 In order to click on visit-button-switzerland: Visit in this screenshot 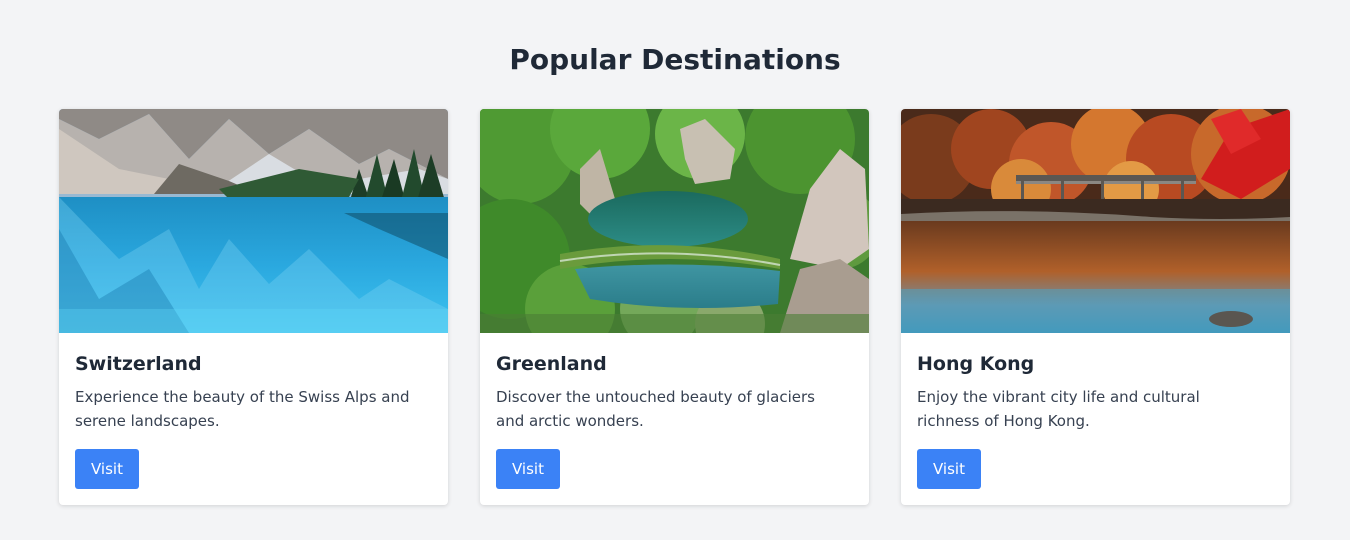, I will do `click(107, 469)`.